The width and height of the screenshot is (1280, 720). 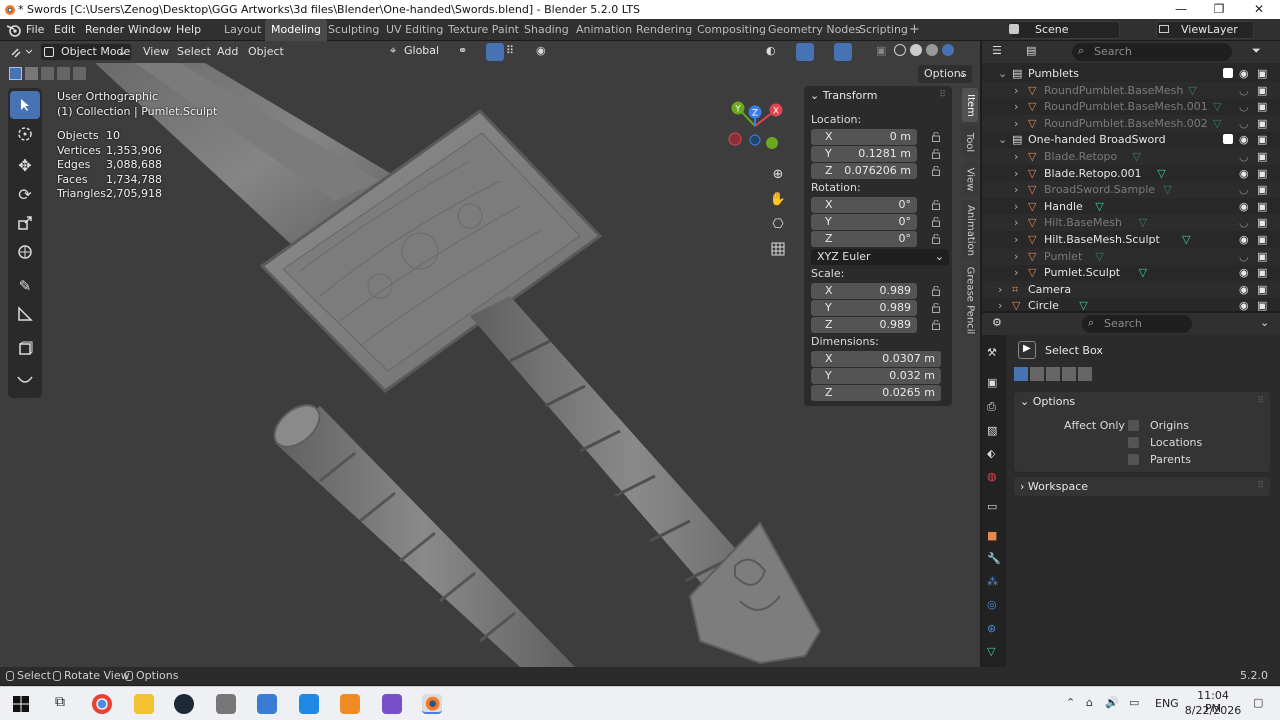 I want to click on select-extend-icon, so click(x=1037, y=374).